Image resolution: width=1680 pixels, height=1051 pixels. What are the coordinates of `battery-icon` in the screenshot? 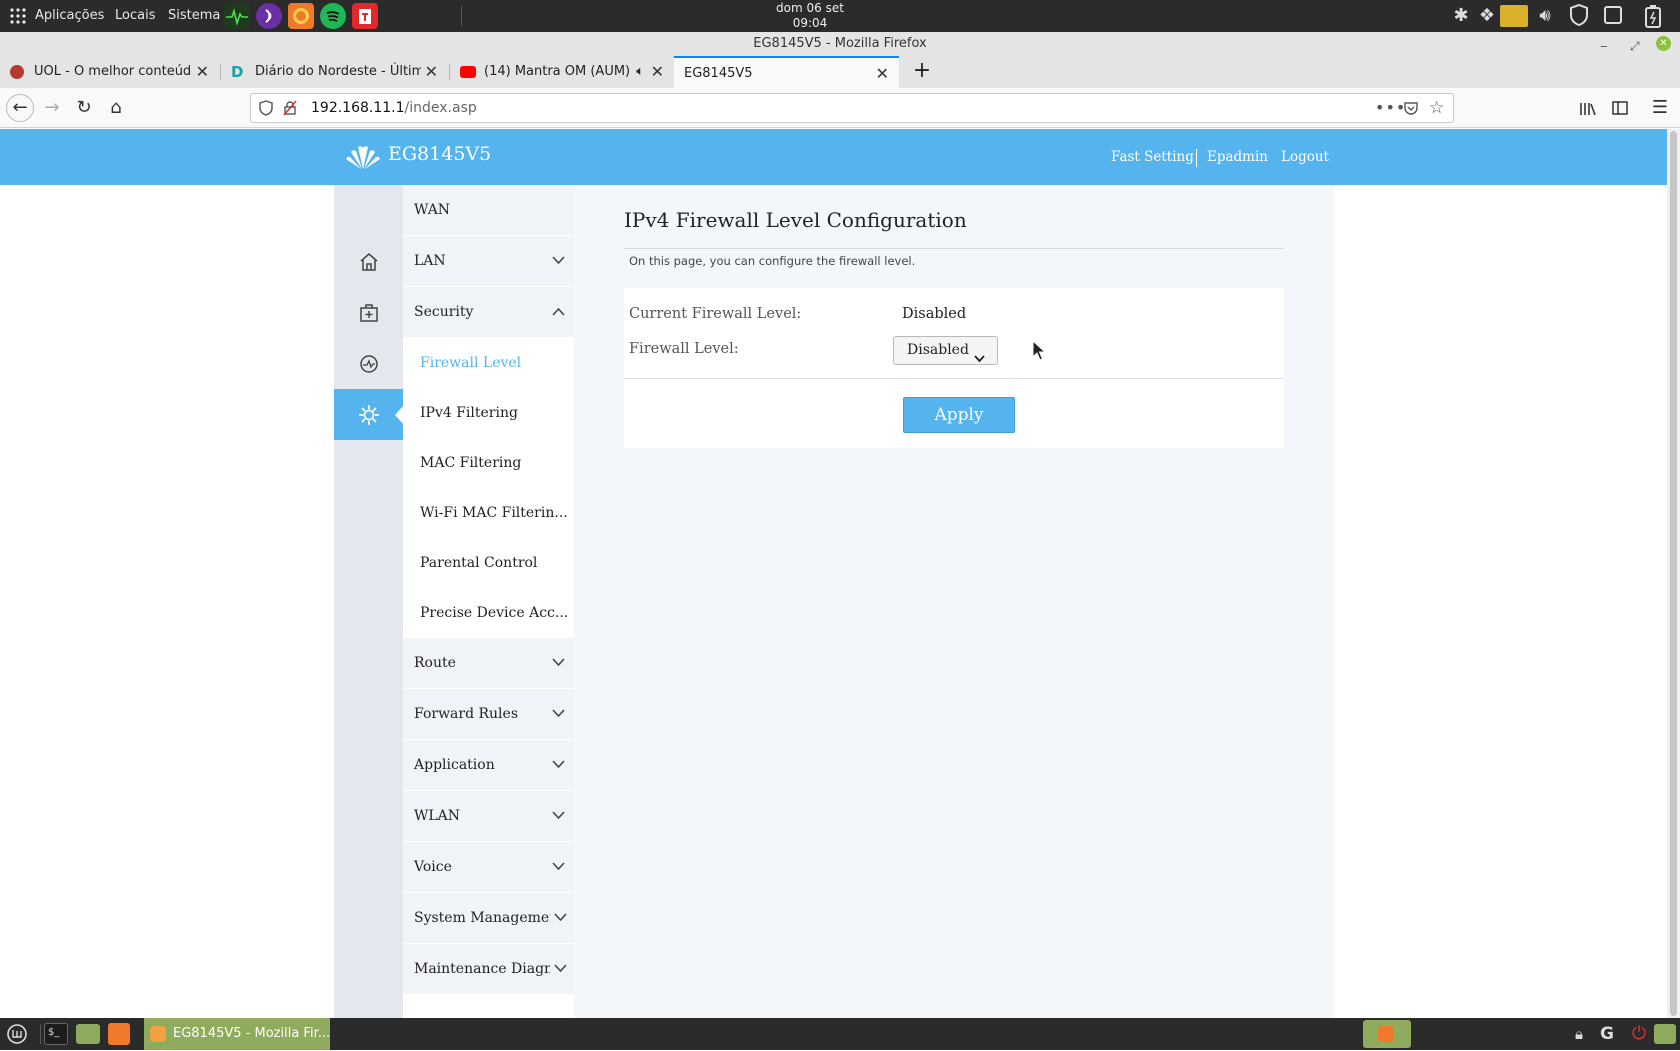 It's located at (1653, 16).